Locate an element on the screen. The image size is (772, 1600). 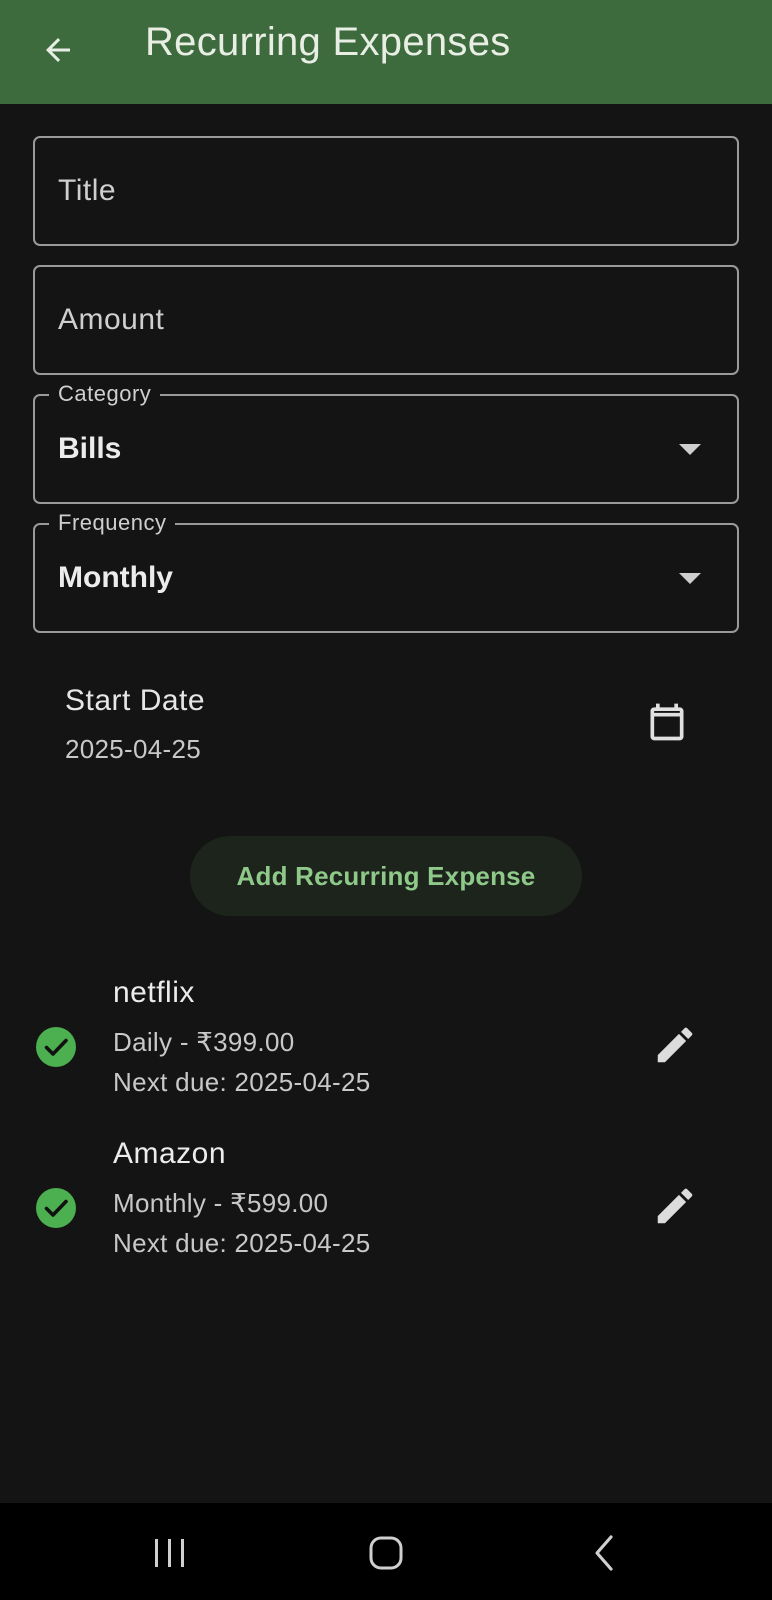
recents-icon is located at coordinates (170, 1553).